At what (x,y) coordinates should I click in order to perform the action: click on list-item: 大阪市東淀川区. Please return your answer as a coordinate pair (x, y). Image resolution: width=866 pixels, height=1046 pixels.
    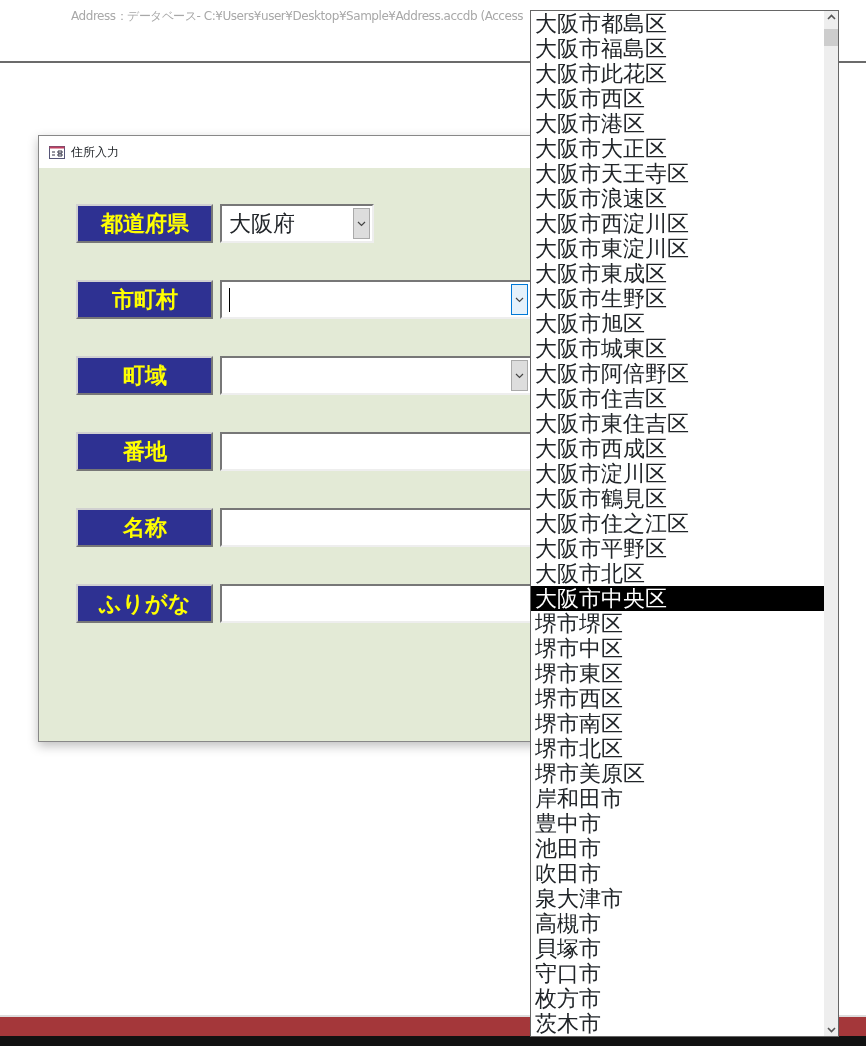
    Looking at the image, I should click on (677, 248).